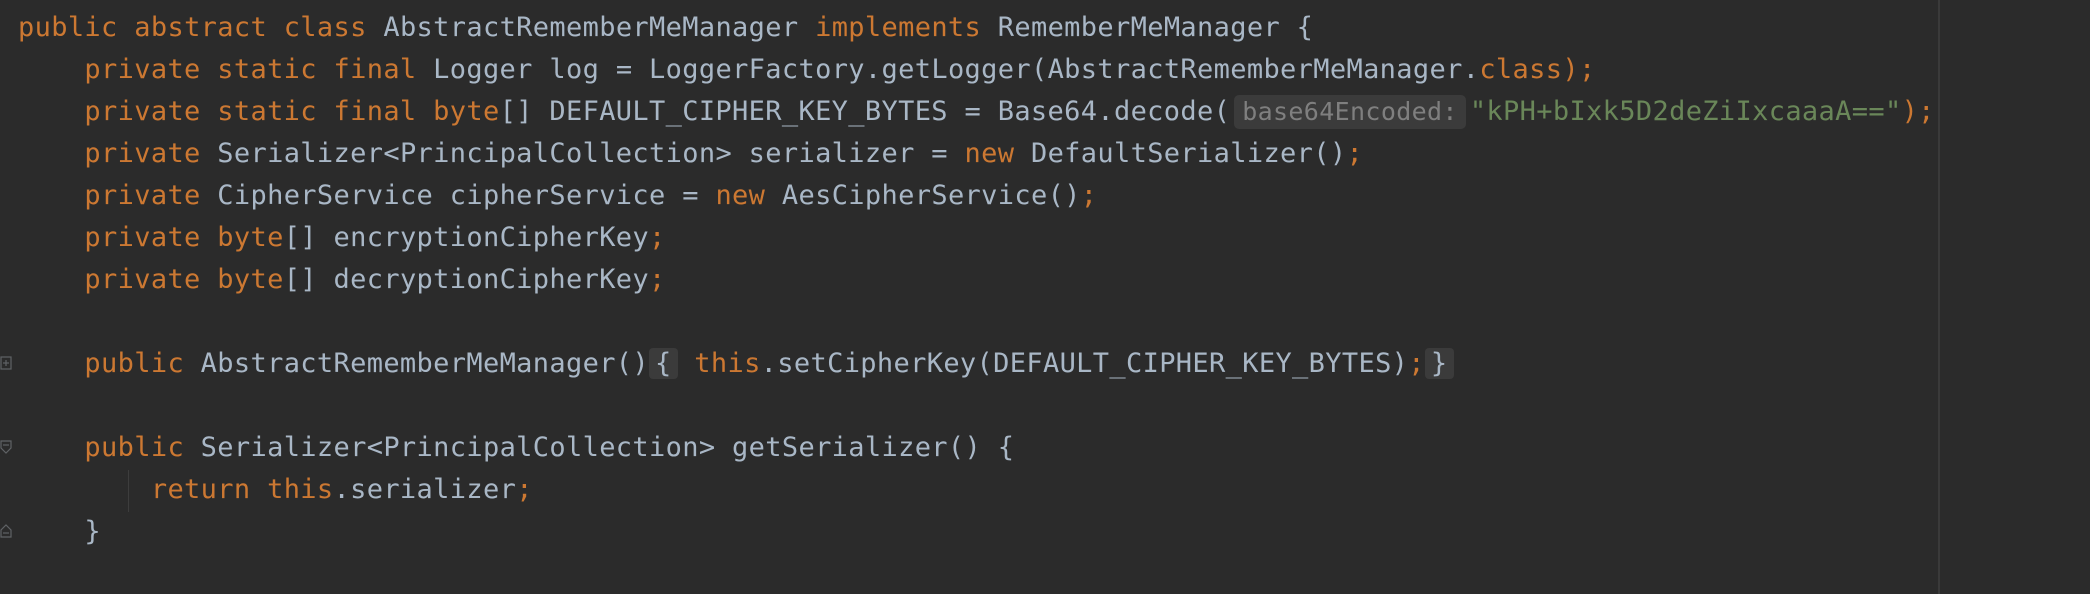 The height and width of the screenshot is (594, 2090). I want to click on operator: =, so click(624, 69).